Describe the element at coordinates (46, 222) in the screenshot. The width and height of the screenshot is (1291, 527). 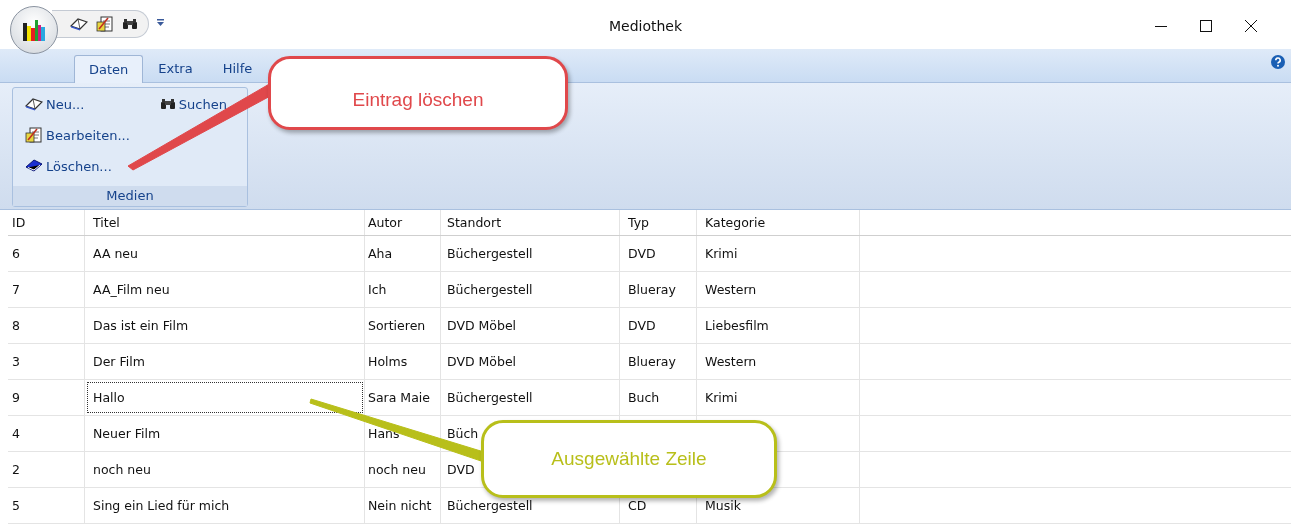
I see `column-header: ID` at that location.